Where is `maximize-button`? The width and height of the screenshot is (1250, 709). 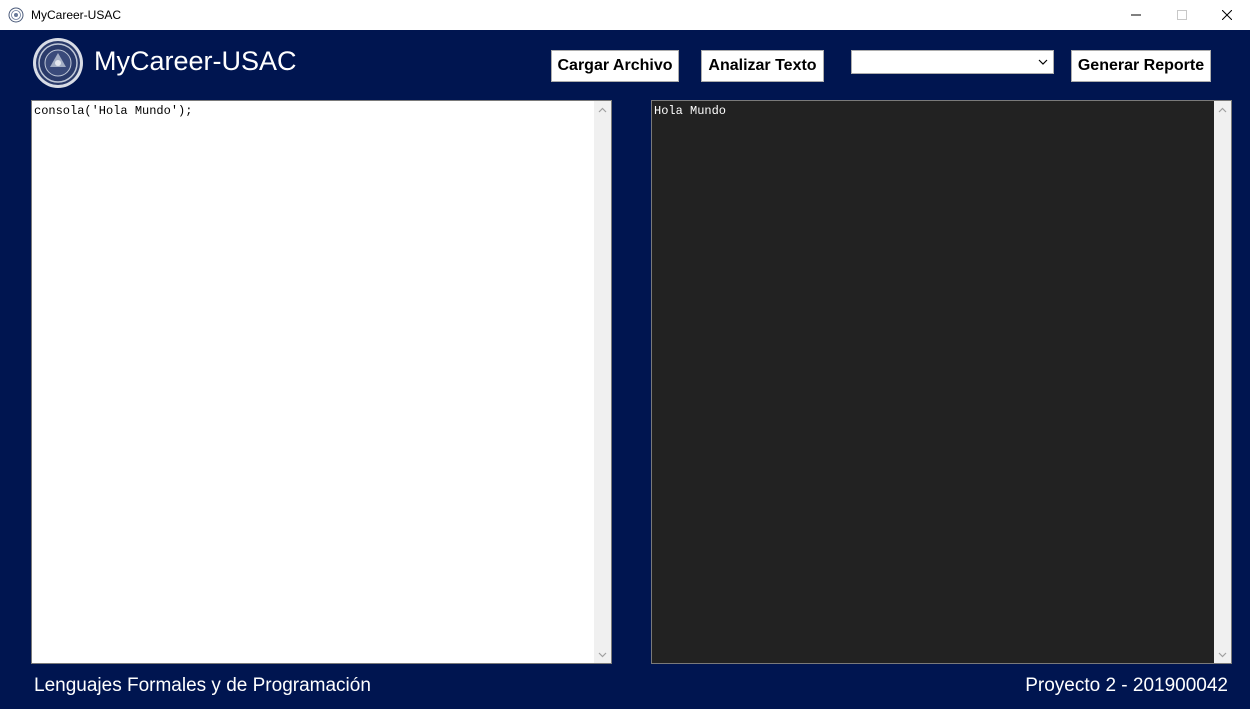 maximize-button is located at coordinates (1182, 15).